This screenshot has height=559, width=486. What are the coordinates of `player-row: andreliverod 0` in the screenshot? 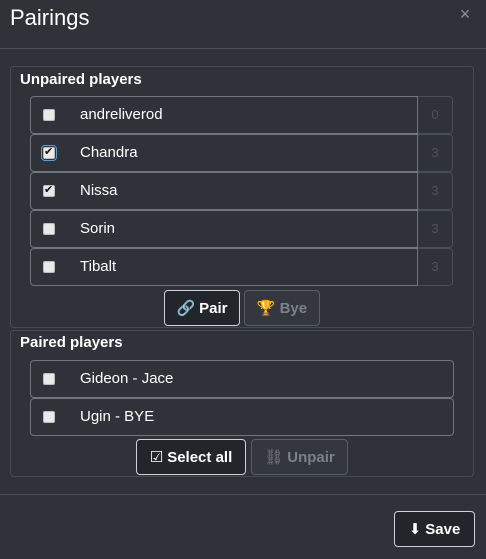 It's located at (242, 115).